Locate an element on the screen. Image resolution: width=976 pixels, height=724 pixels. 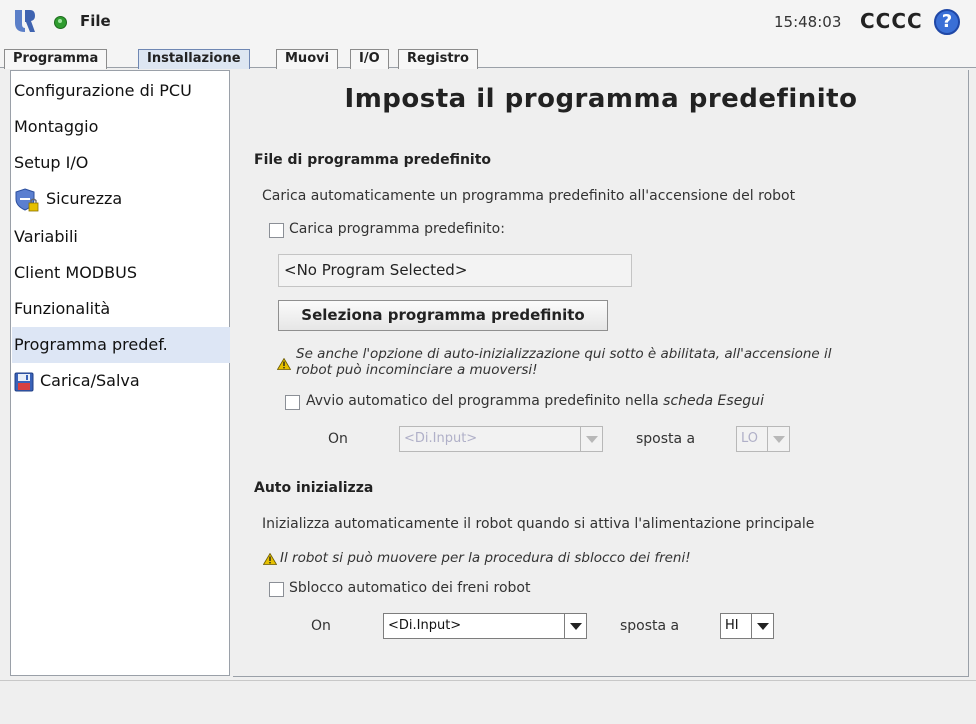
autostart-level-value: LO is located at coordinates (750, 438).